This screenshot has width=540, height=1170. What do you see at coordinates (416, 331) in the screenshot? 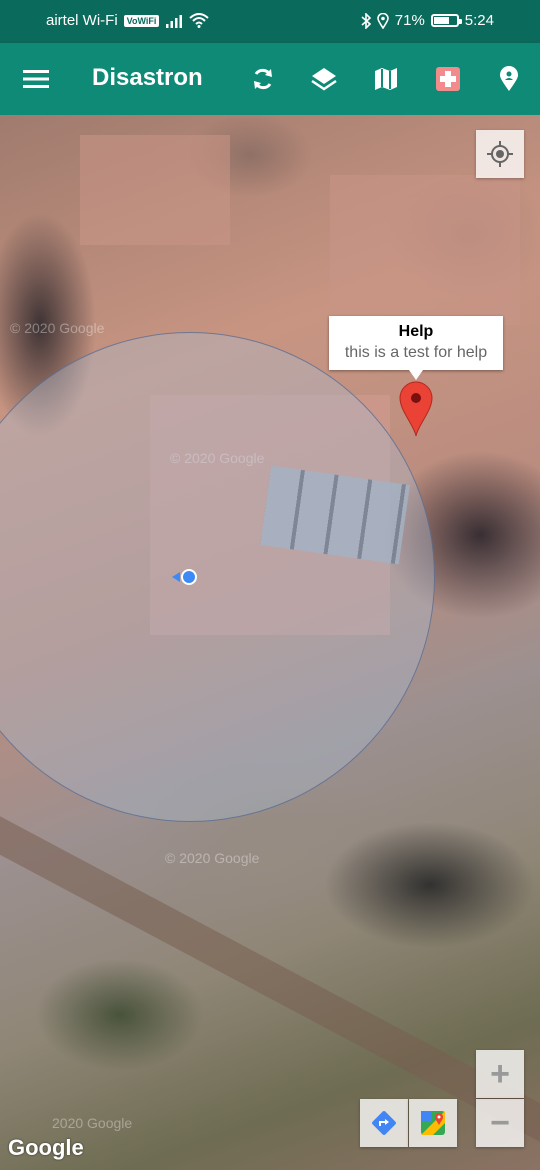
I see `info-window-title: Help` at bounding box center [416, 331].